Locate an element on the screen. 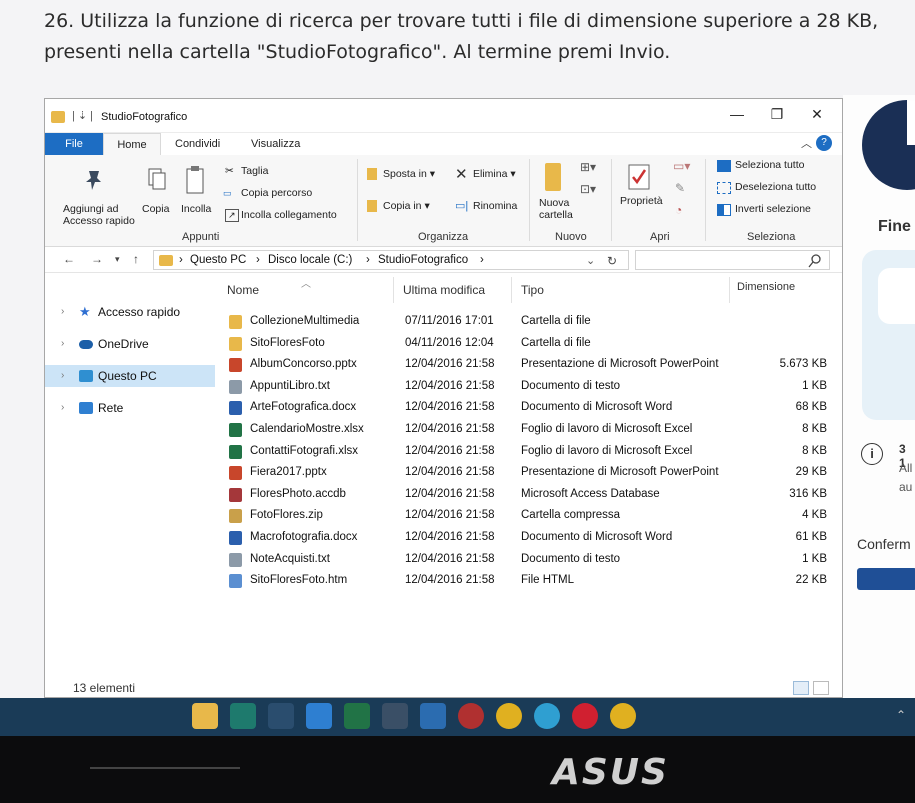  select-none-button: Deseleziona tutto is located at coordinates (775, 187).